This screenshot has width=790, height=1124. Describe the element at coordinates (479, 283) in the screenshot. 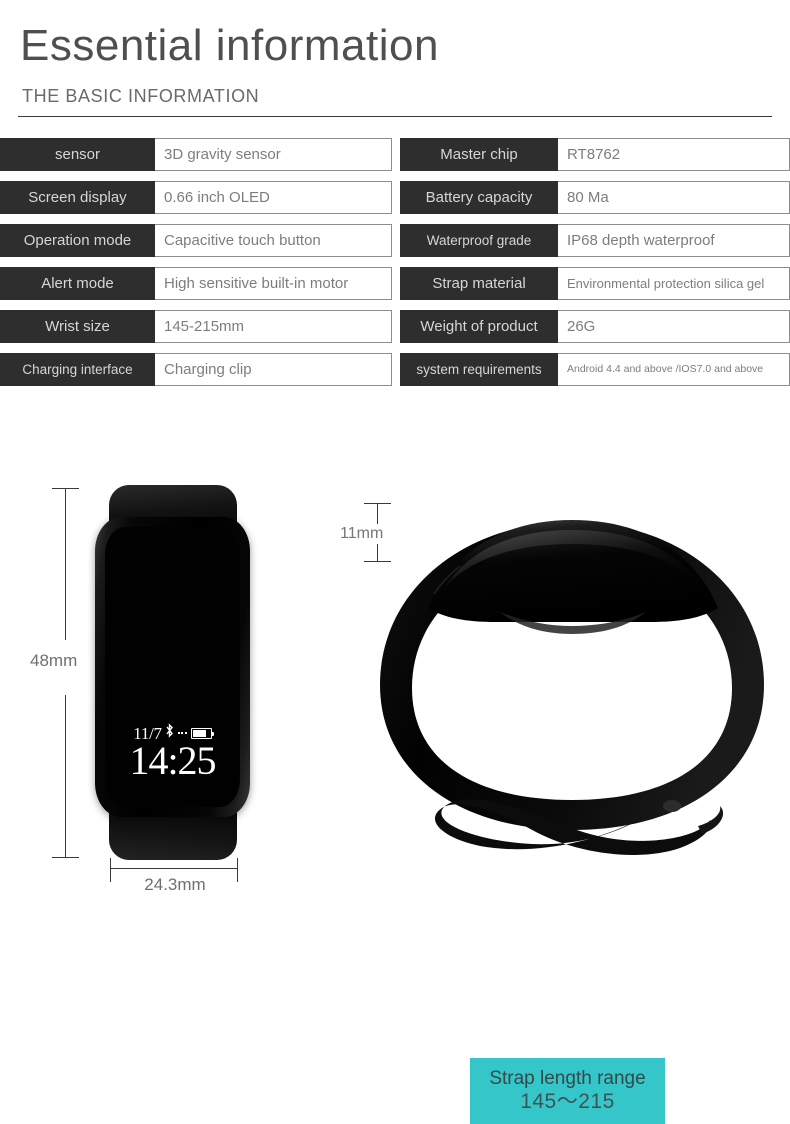

I see `spec-label: Strap material` at that location.